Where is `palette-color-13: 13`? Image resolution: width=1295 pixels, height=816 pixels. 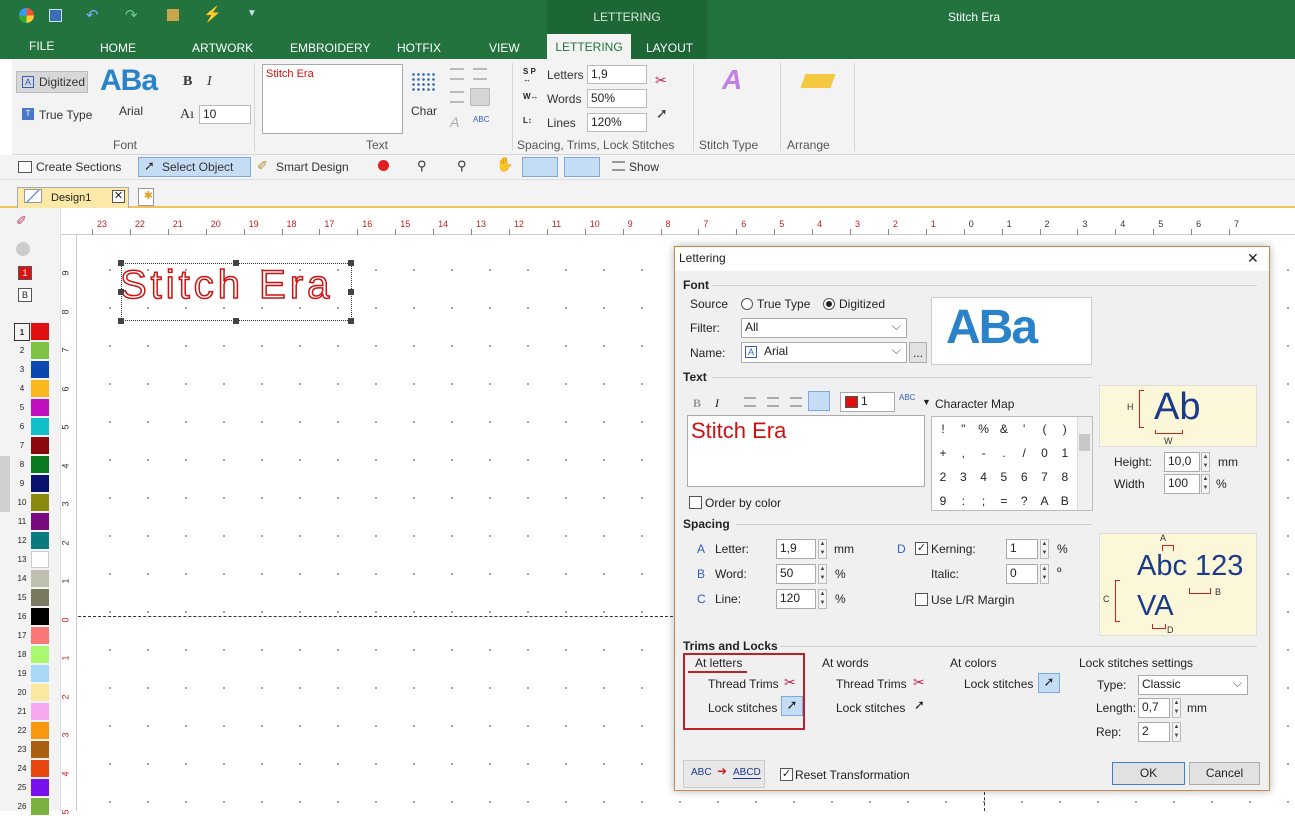 palette-color-13: 13 is located at coordinates (32, 560).